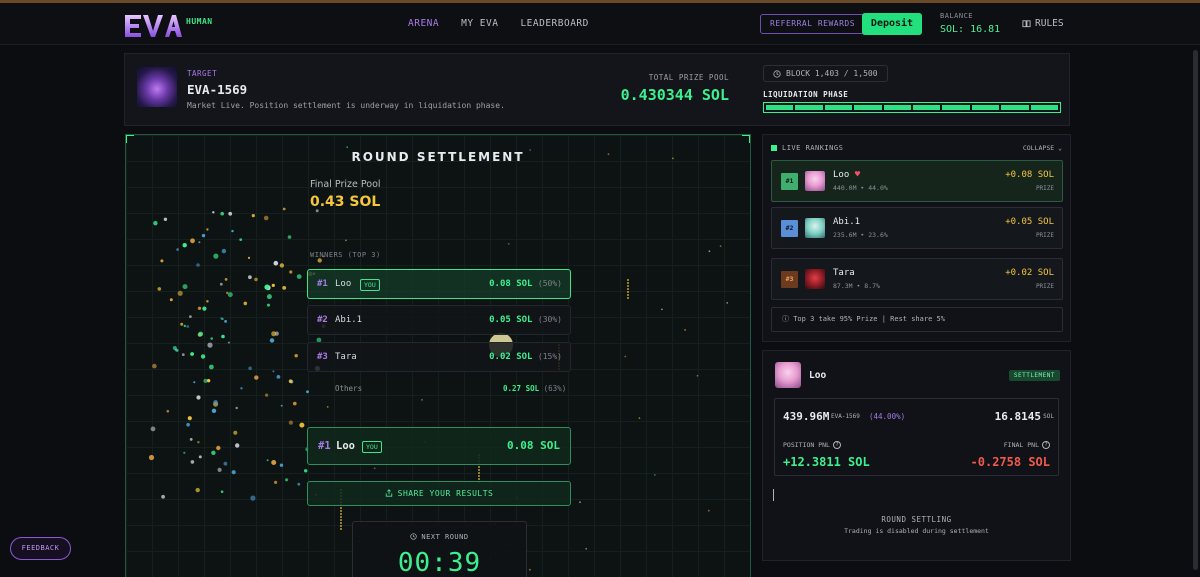 The width and height of the screenshot is (1200, 577). I want to click on ranking-stats: 440.0M • 44.0%, so click(860, 188).